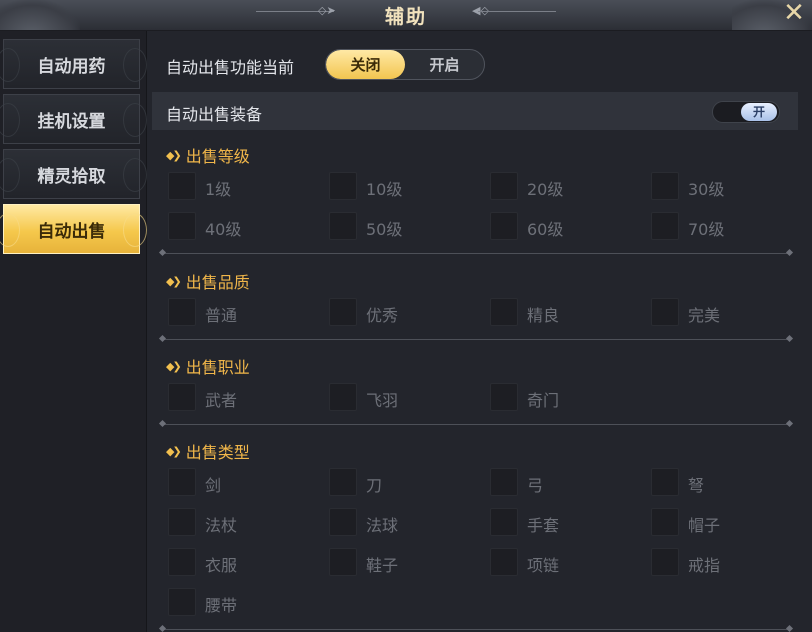 This screenshot has width=812, height=632. Describe the element at coordinates (704, 565) in the screenshot. I see `option-label: 戒指` at that location.